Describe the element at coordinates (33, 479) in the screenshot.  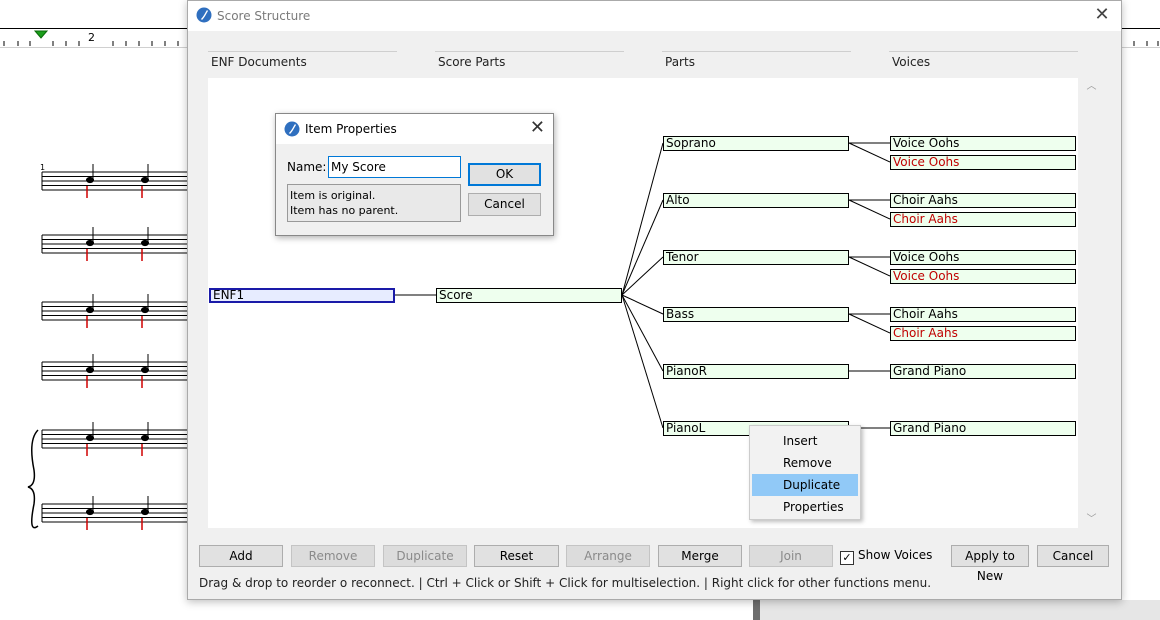
I see `piano-brace-icon` at that location.